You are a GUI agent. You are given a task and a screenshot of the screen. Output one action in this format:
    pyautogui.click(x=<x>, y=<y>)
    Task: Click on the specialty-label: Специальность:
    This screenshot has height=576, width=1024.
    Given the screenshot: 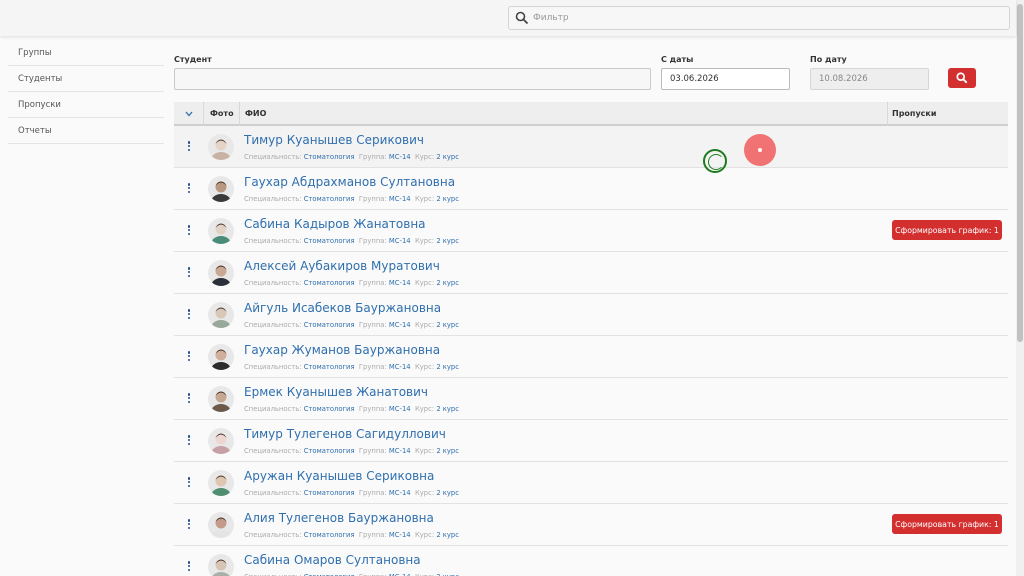 What is the action you would take?
    pyautogui.click(x=273, y=325)
    